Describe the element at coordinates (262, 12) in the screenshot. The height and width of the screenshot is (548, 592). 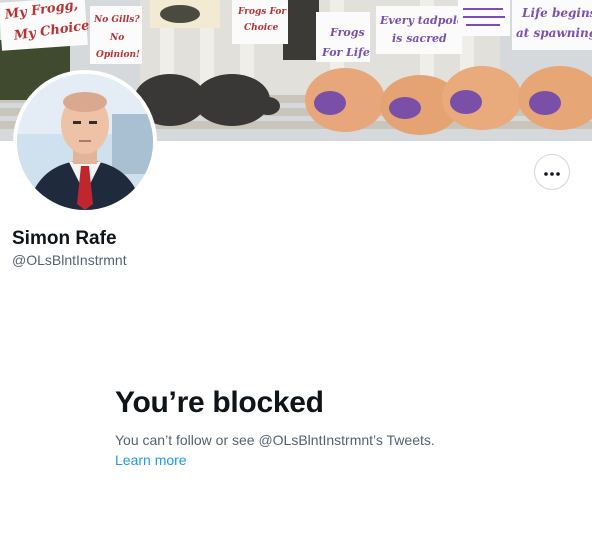
I see `sign-text: Frogs For` at that location.